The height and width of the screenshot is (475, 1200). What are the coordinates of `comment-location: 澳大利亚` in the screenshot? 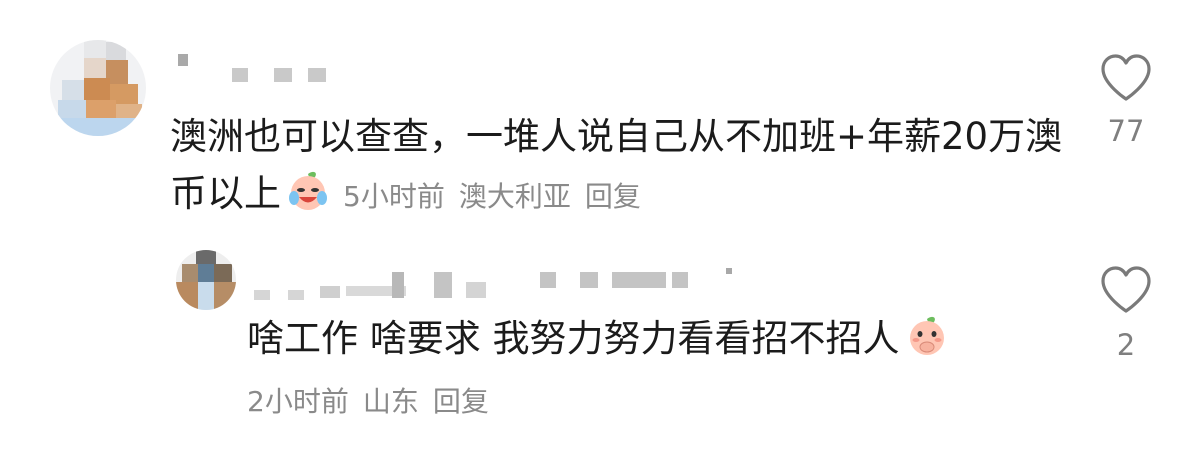 It's located at (514, 196).